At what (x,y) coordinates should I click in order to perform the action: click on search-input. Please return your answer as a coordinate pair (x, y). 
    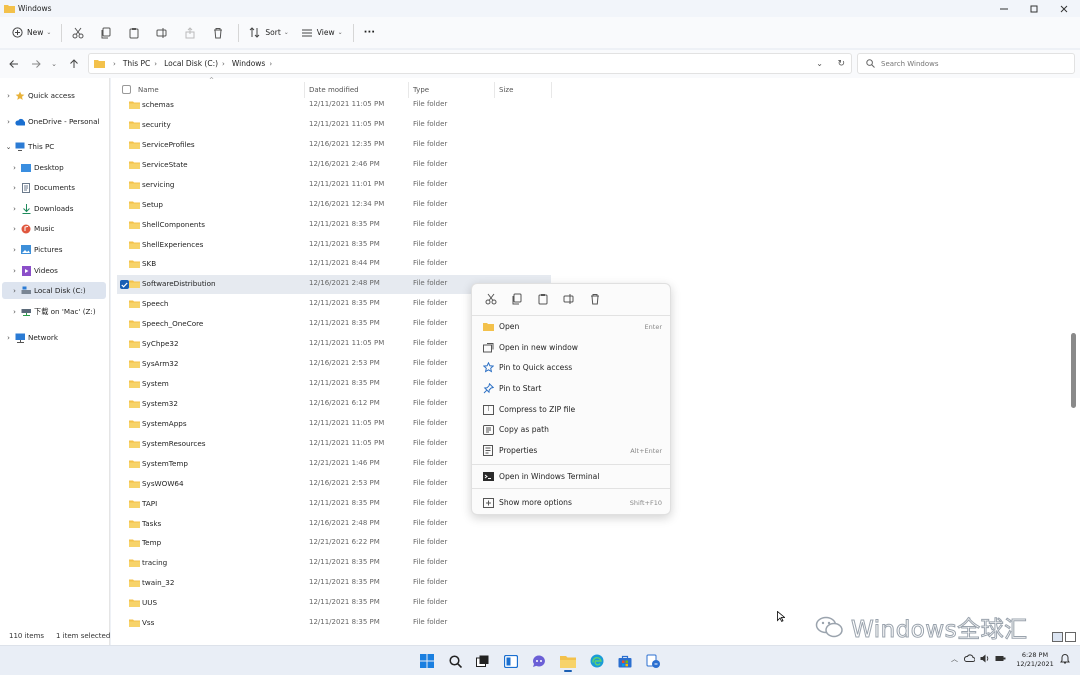
    Looking at the image, I should click on (971, 63).